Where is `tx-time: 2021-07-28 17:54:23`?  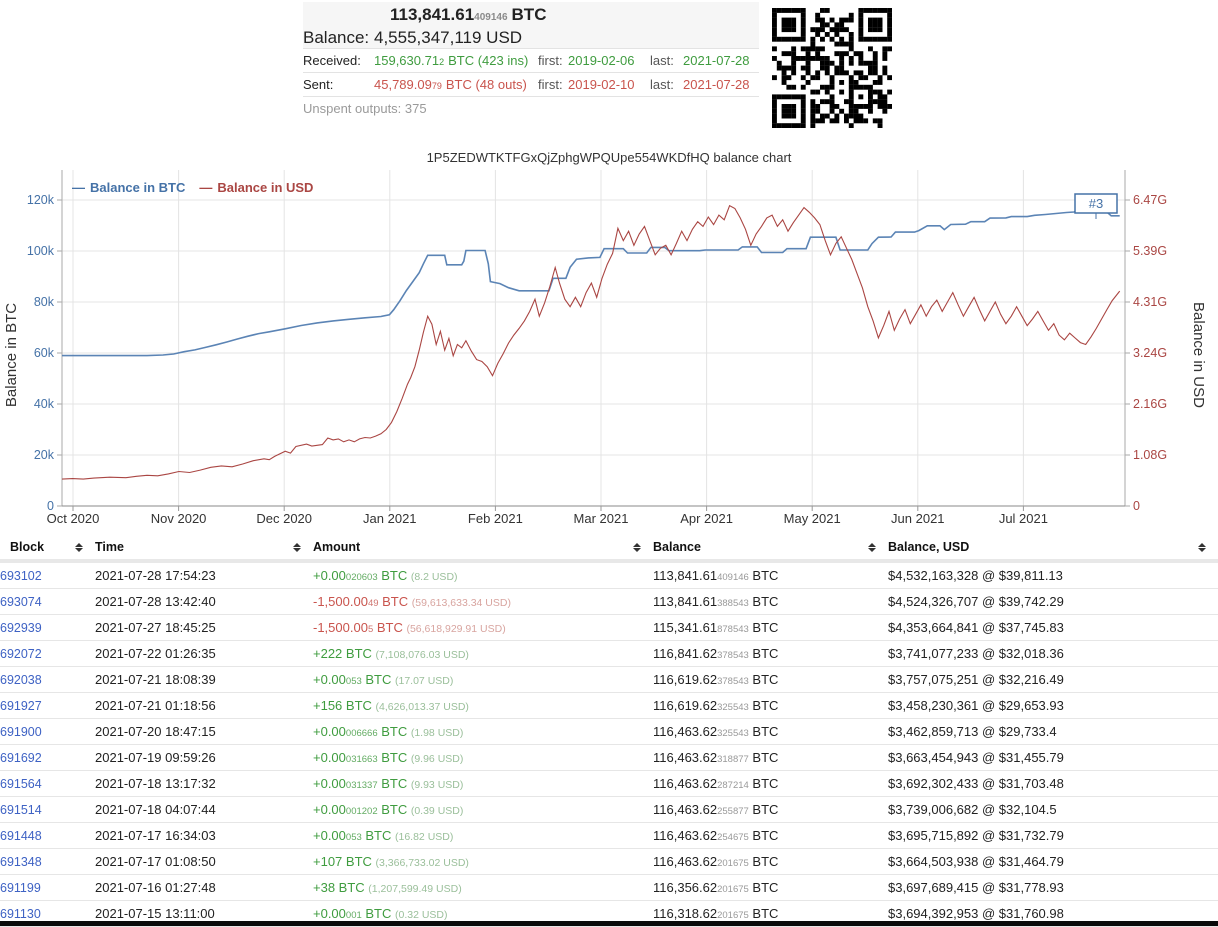
tx-time: 2021-07-28 17:54:23 is located at coordinates (155, 575).